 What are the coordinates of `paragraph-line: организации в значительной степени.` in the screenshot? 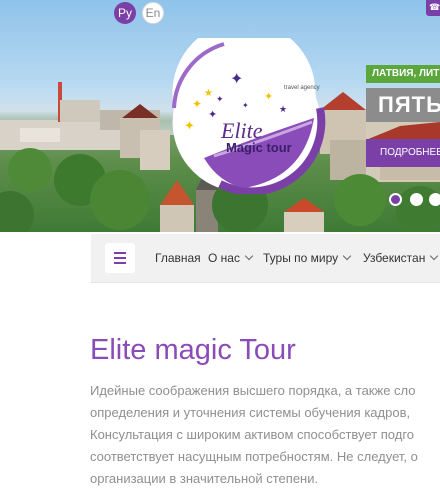 It's located at (204, 478).